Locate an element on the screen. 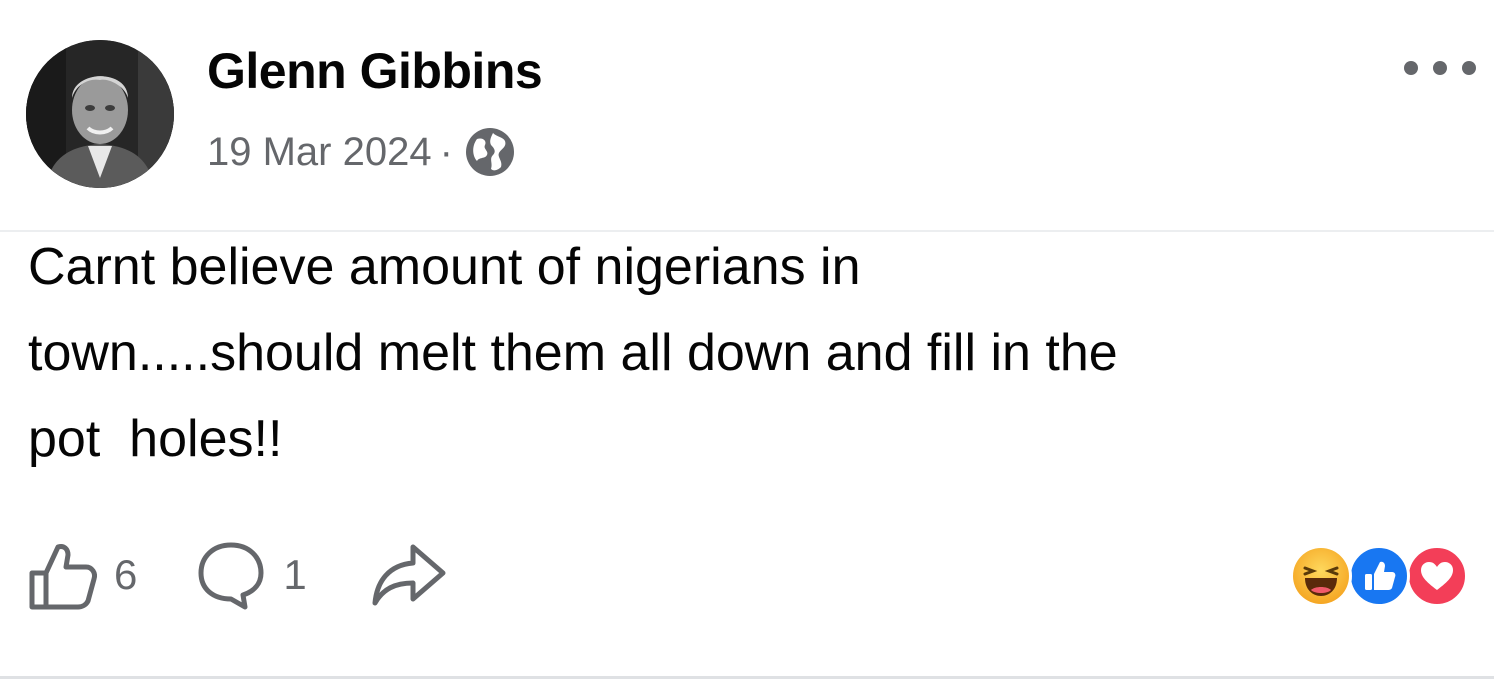  like-button: 6 is located at coordinates (80, 575).